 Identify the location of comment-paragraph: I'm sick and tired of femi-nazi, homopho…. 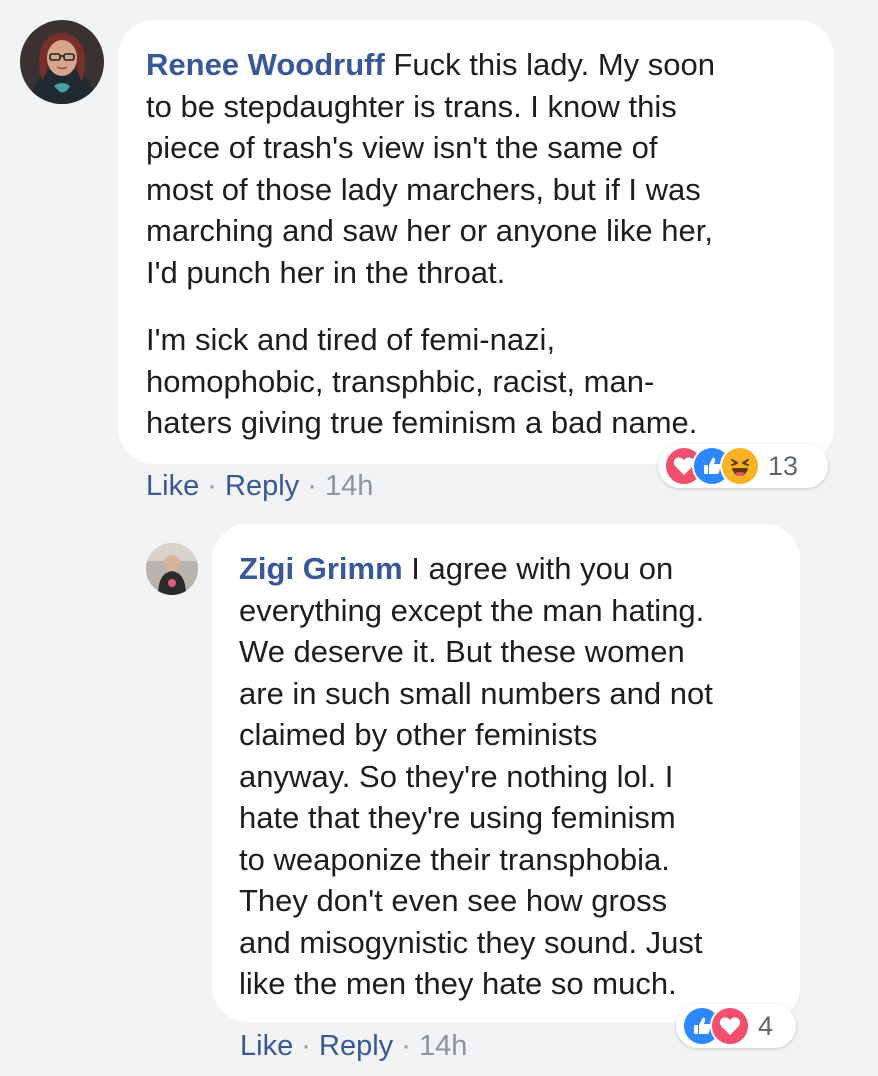
(422, 381).